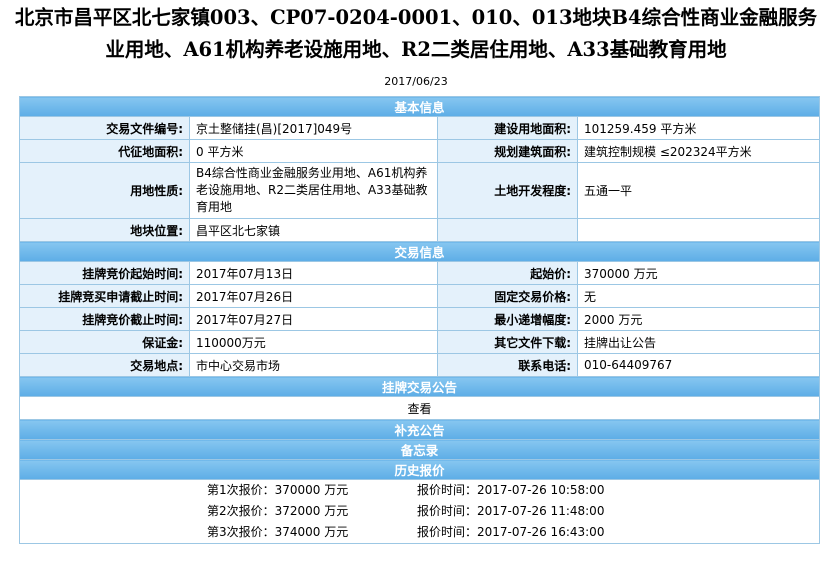  Describe the element at coordinates (698, 151) in the screenshot. I see `value-planned-area: 建筑控制规模 ≤202324平方米` at that location.